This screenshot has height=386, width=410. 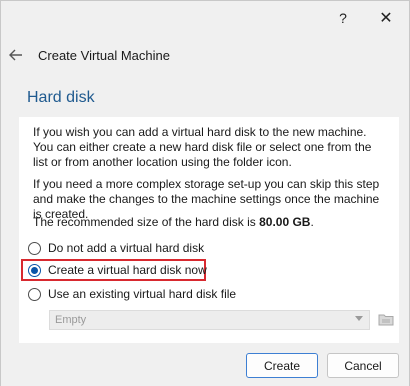 What do you see at coordinates (209, 320) in the screenshot?
I see `existing-disk-select: Empty` at bounding box center [209, 320].